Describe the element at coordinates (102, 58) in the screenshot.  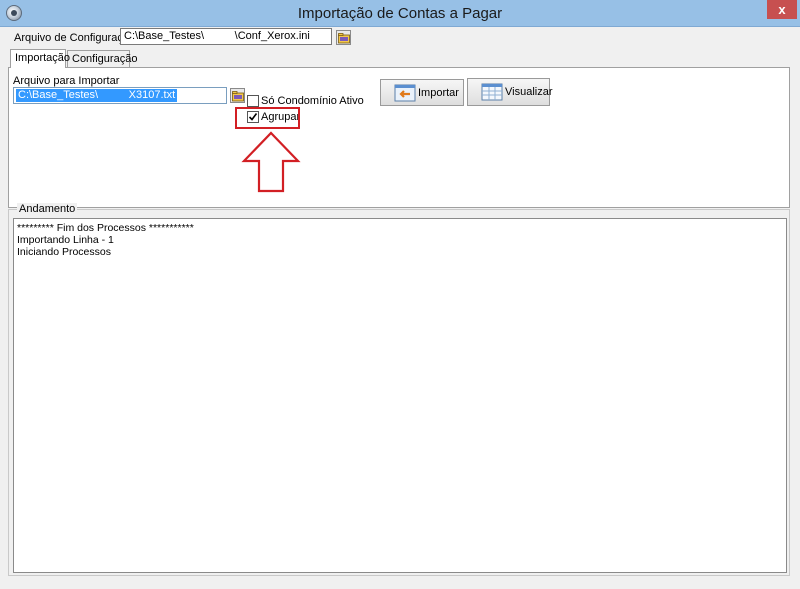
I see `tab-configuracao: Configuração` at that location.